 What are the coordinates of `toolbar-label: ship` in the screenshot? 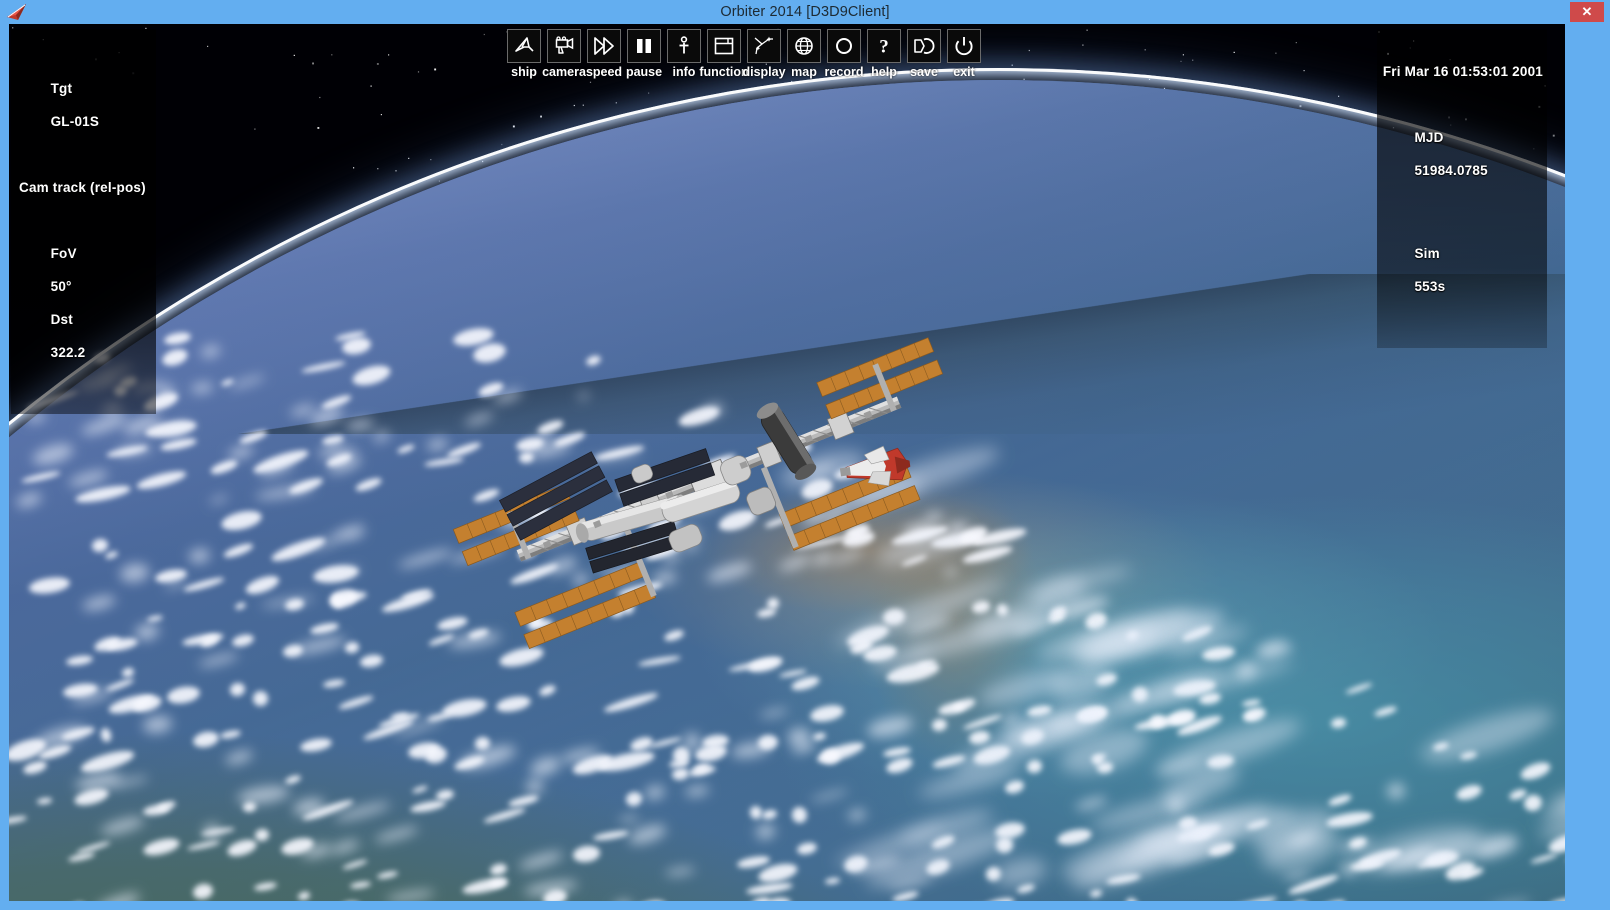 It's located at (524, 72).